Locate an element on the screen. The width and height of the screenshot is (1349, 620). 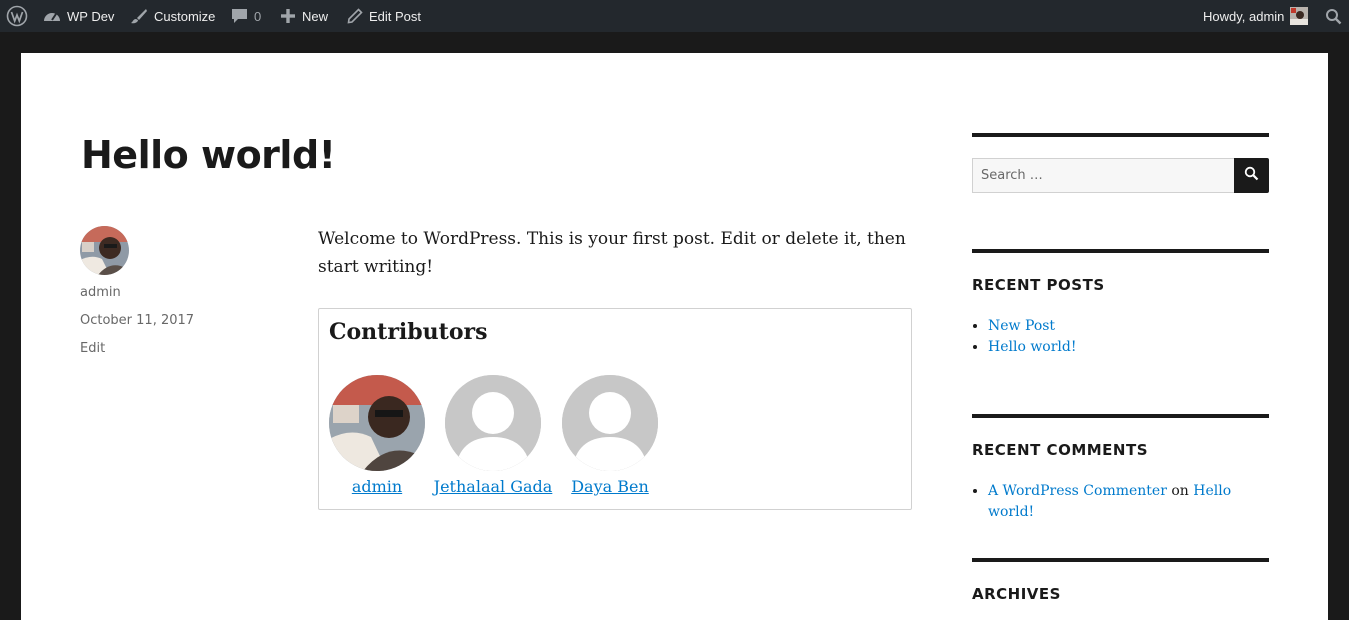
wordpress-icon is located at coordinates (17, 16).